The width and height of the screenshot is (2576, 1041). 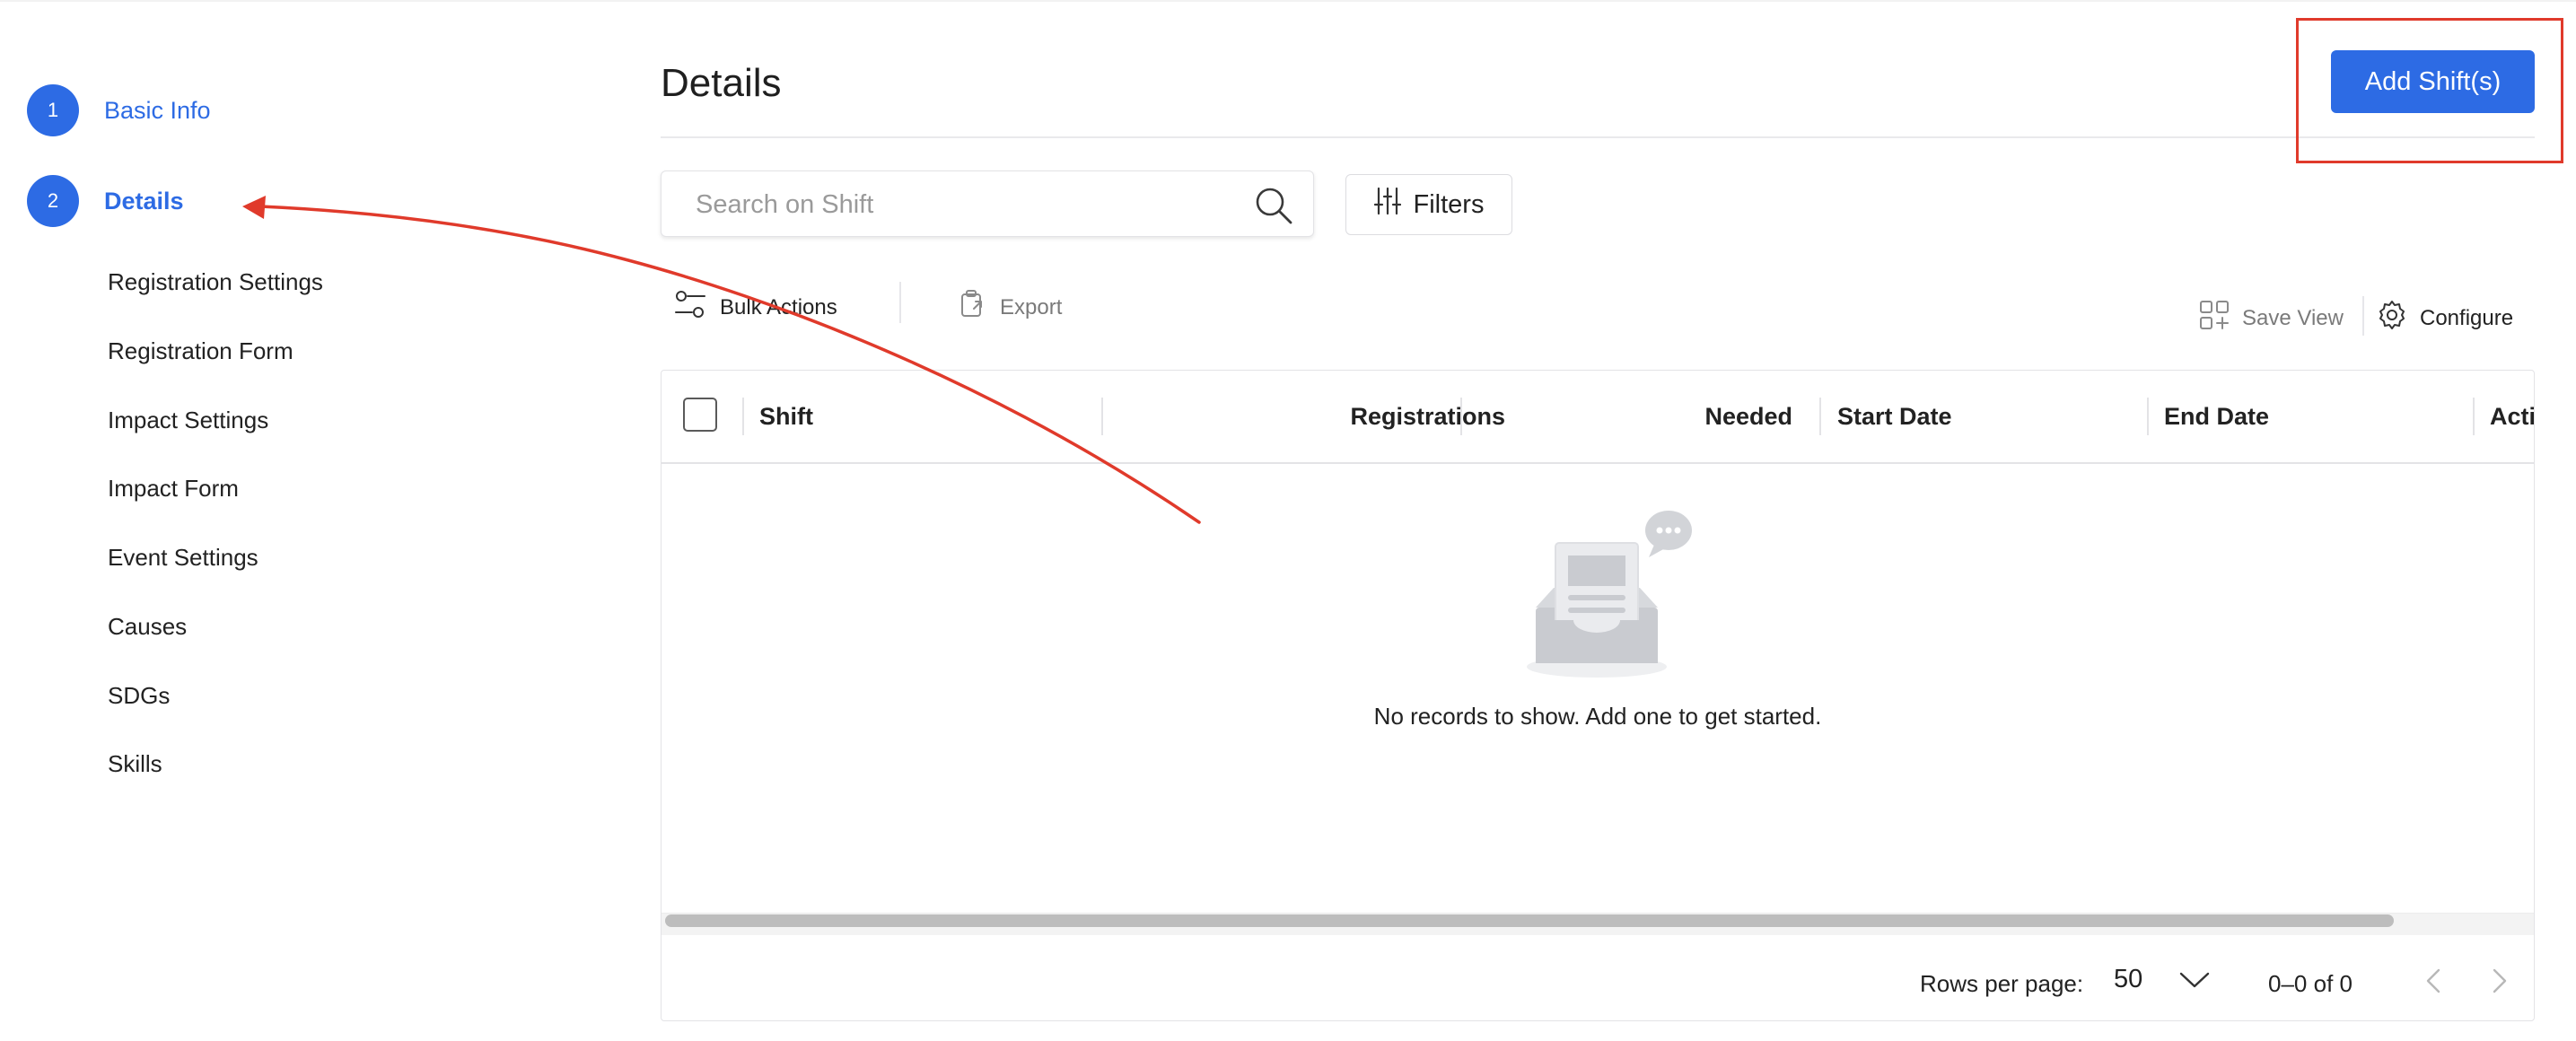 I want to click on step-basic-info: 1 Basic Info, so click(x=119, y=110).